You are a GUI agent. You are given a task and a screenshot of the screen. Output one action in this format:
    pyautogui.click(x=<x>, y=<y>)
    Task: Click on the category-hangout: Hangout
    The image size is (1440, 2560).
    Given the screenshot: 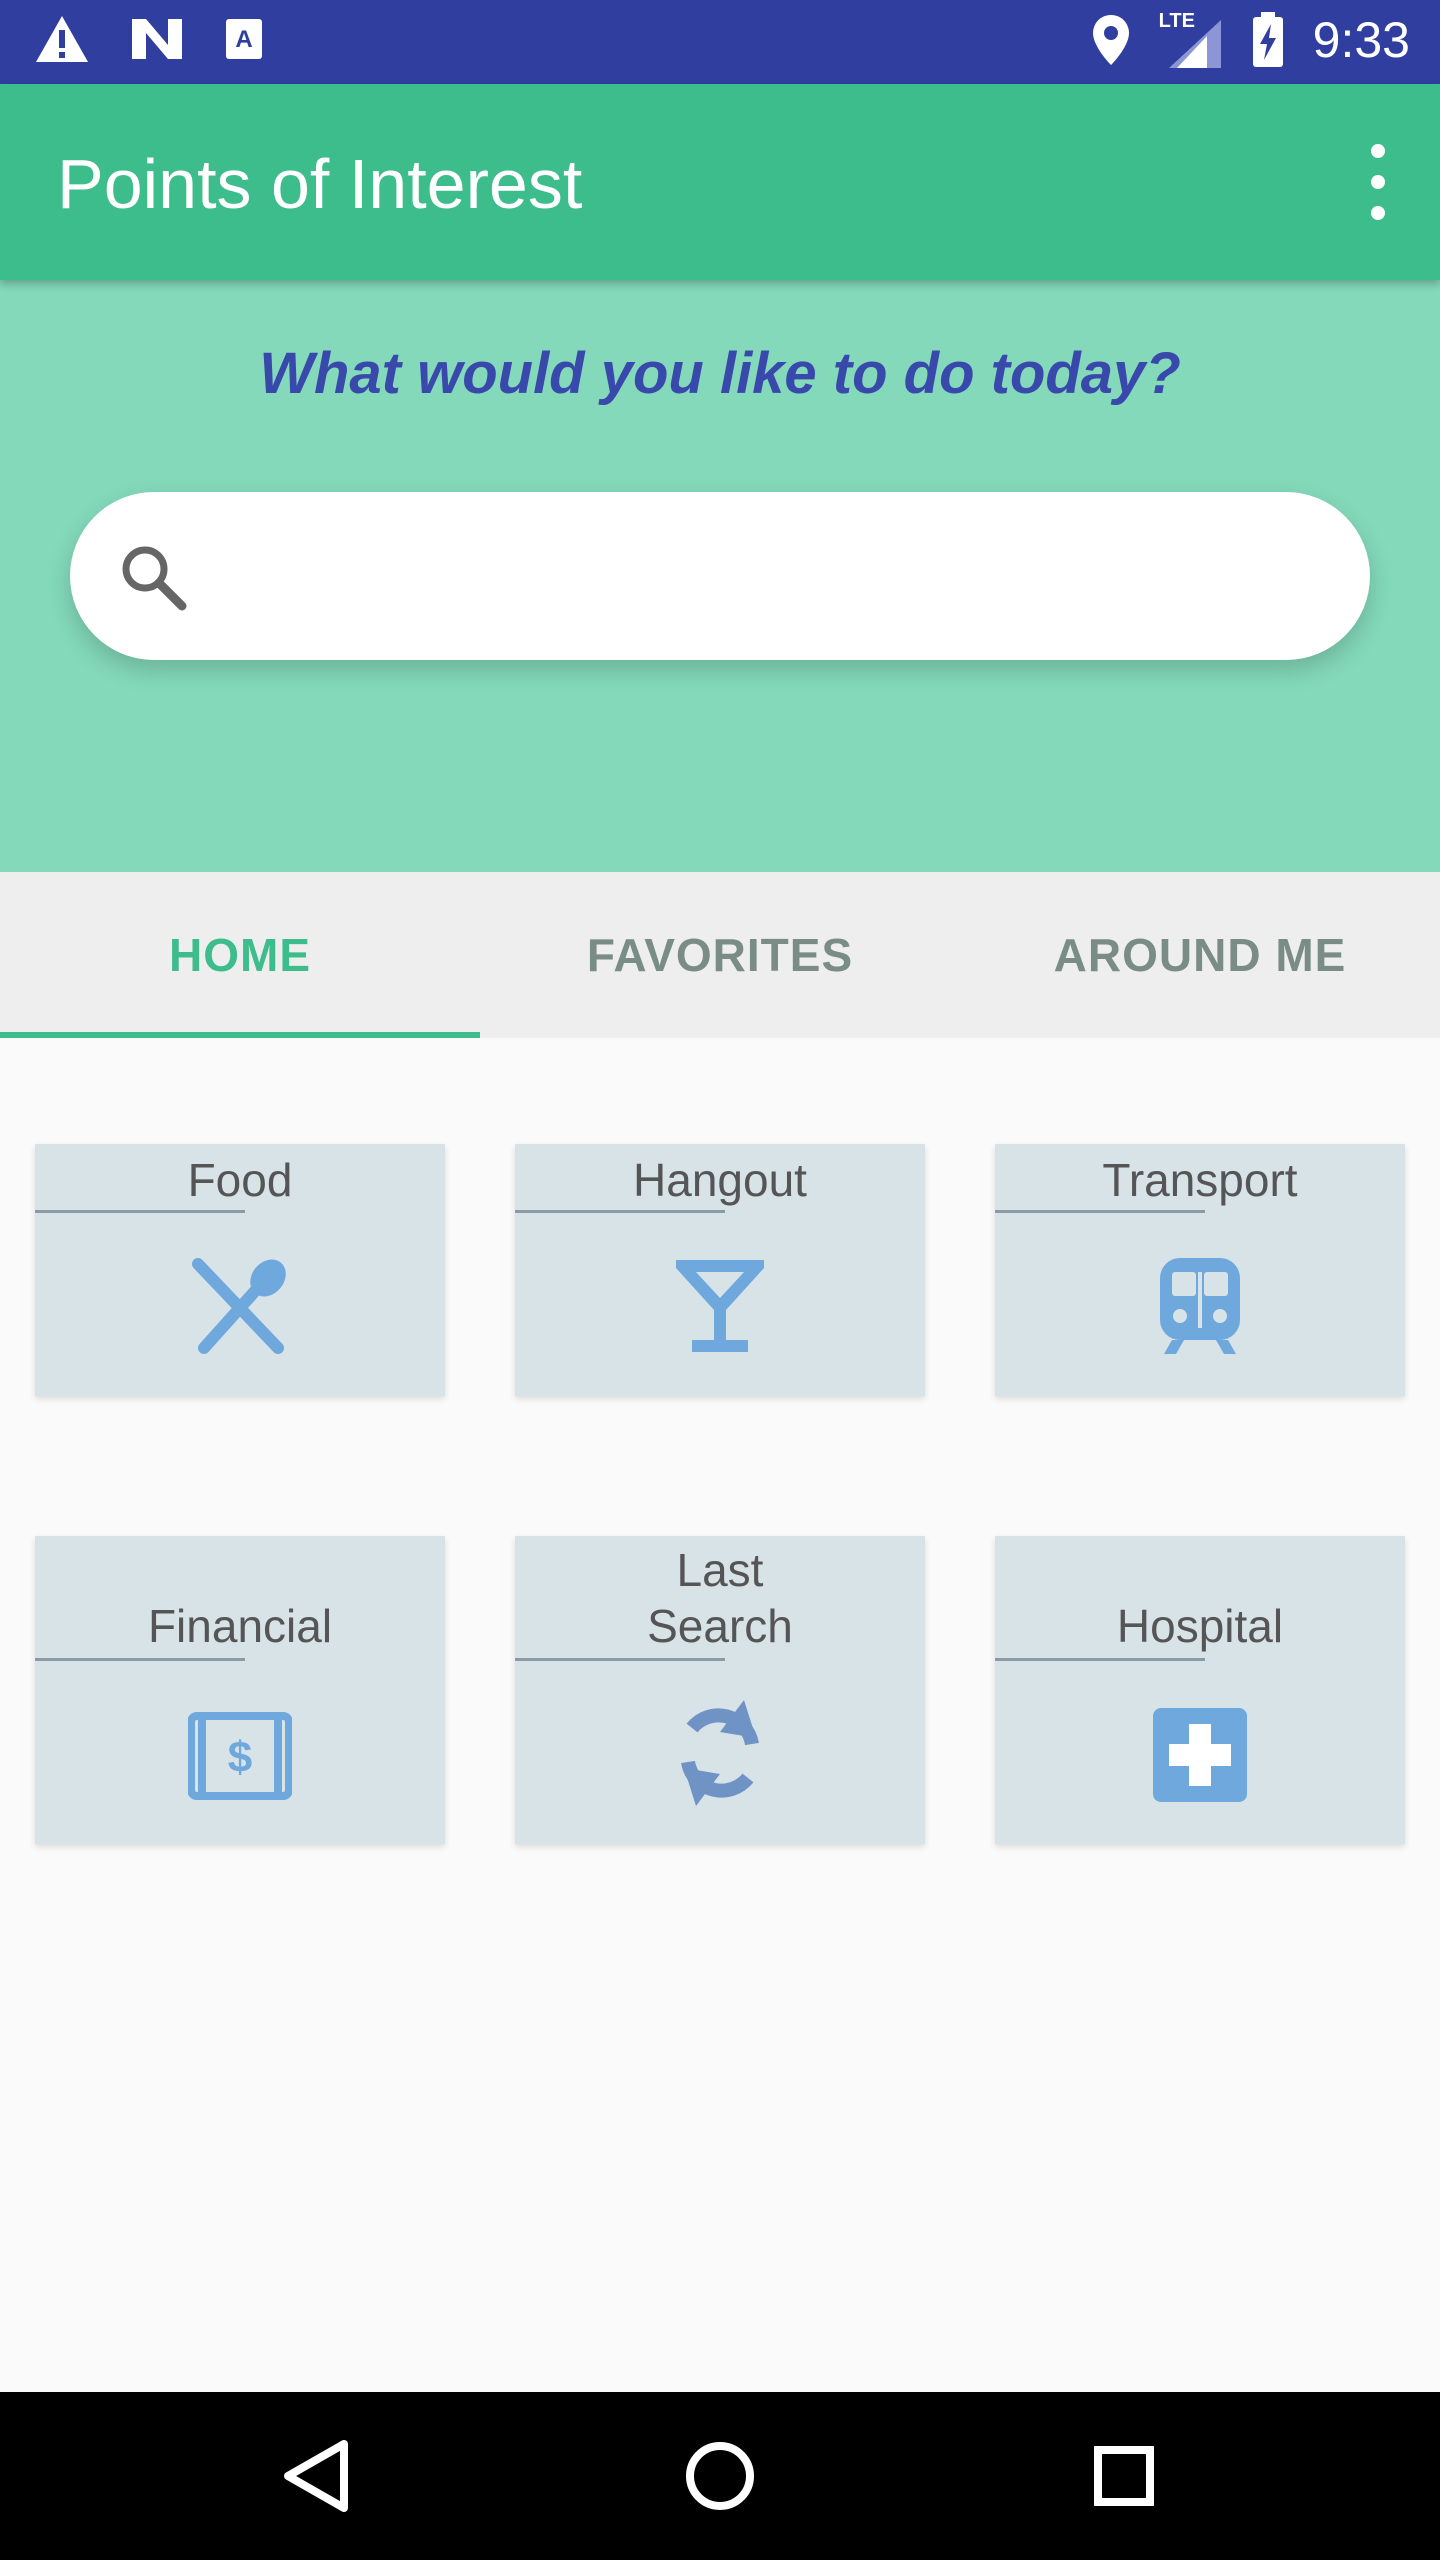 What is the action you would take?
    pyautogui.click(x=720, y=1270)
    